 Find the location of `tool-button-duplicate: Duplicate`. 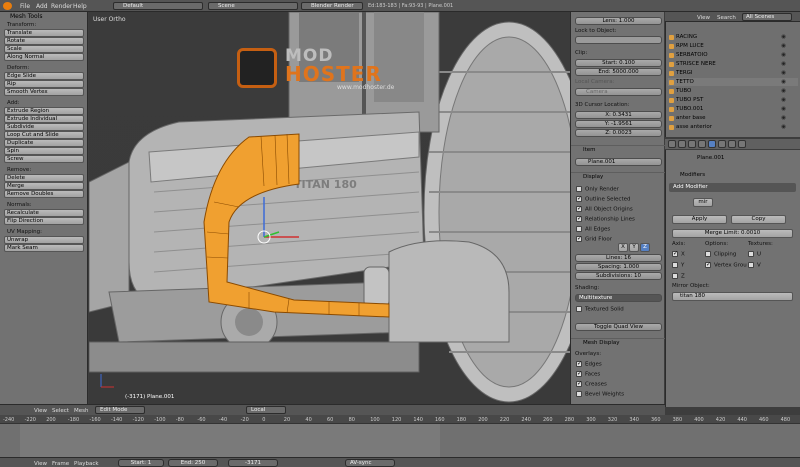

tool-button-duplicate: Duplicate is located at coordinates (44, 143).